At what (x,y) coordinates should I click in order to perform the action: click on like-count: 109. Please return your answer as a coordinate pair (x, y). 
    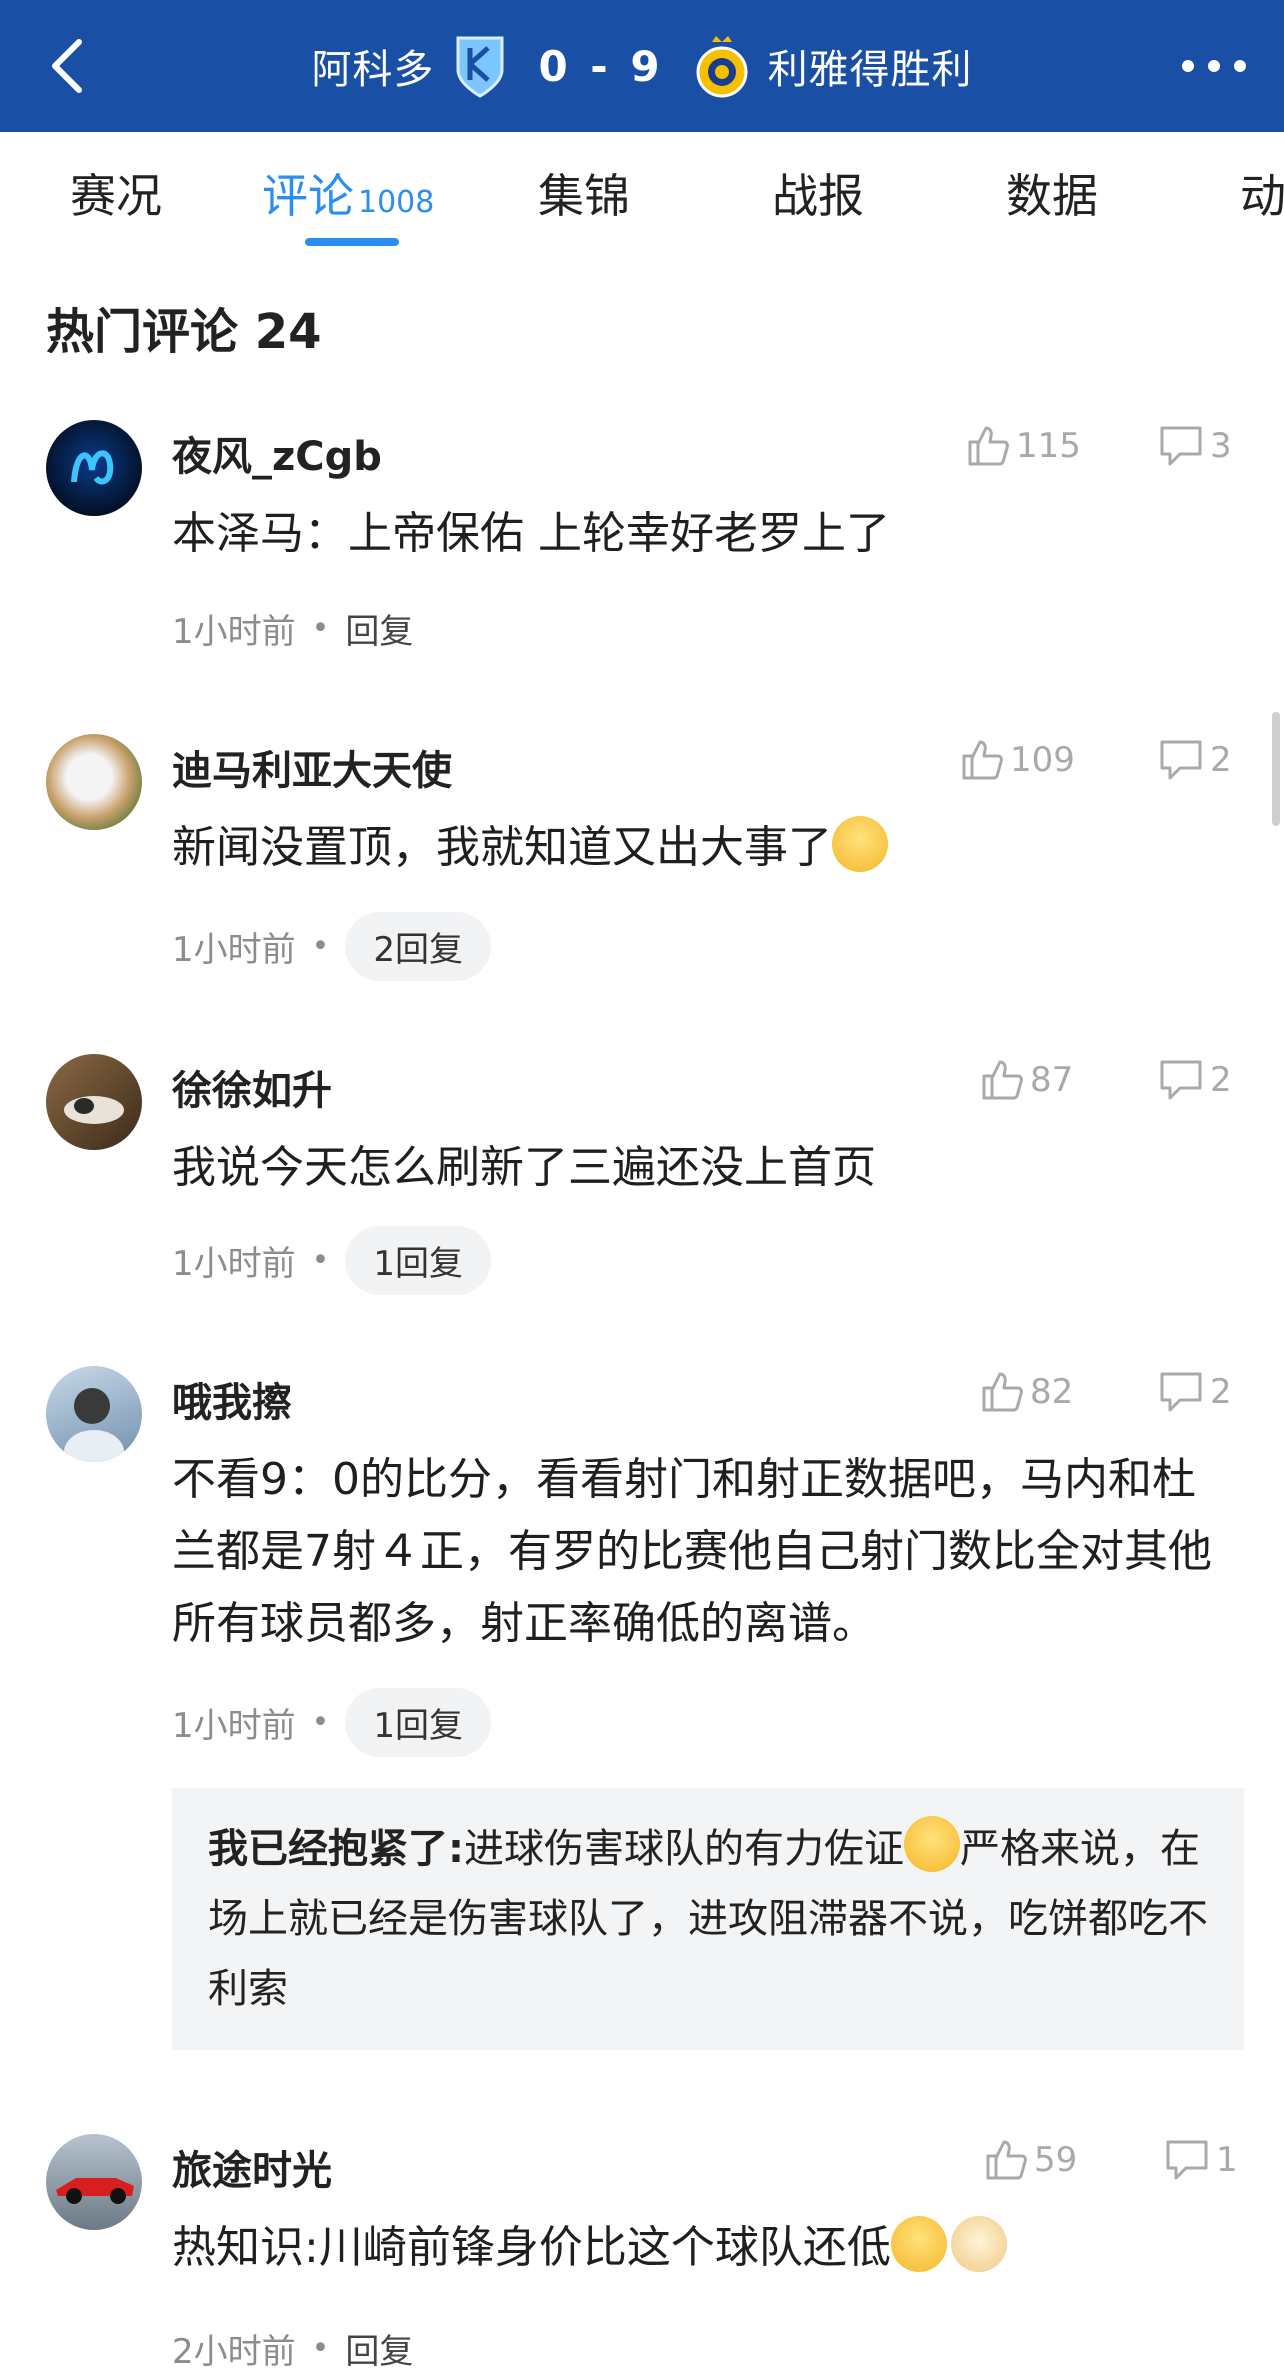
    Looking at the image, I should click on (1042, 760).